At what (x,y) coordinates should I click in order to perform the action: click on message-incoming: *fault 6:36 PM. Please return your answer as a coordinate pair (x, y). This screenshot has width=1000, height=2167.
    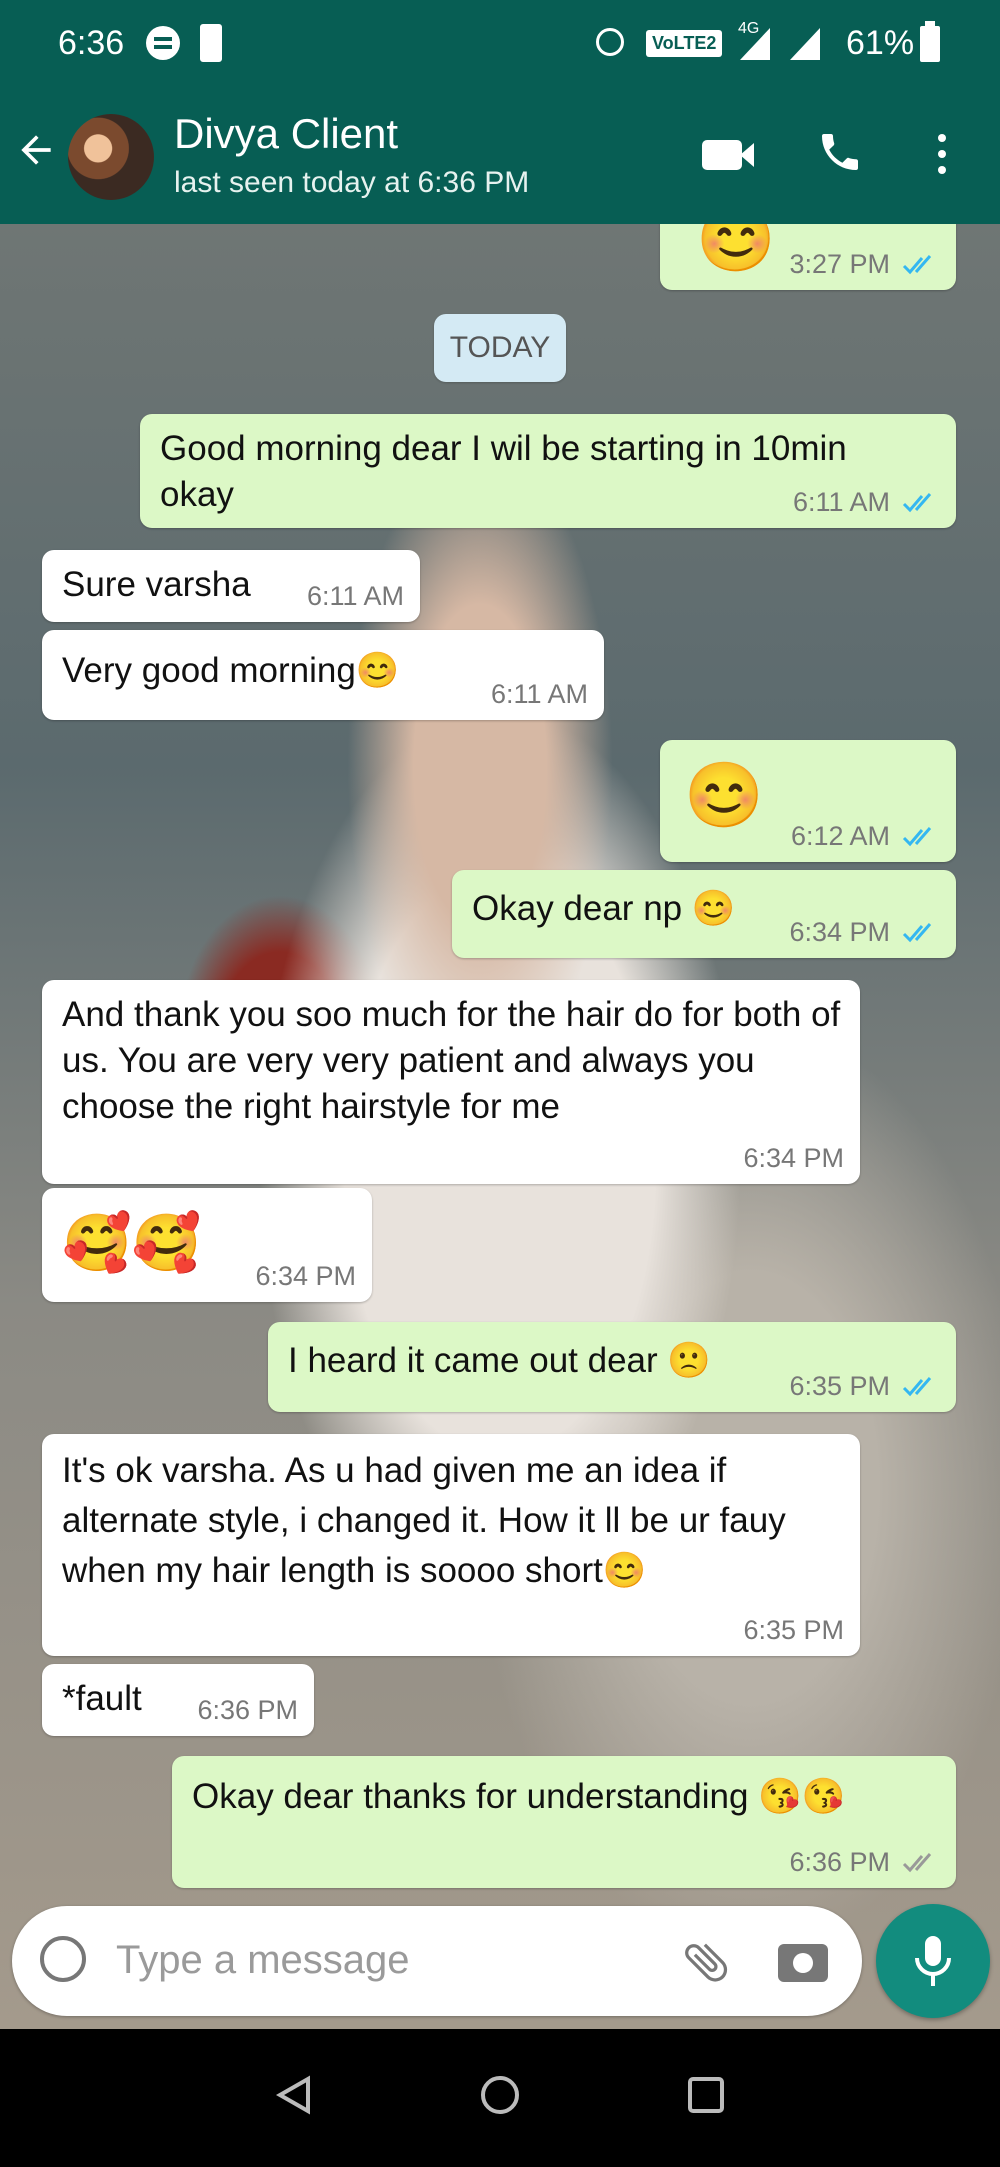
    Looking at the image, I should click on (178, 1700).